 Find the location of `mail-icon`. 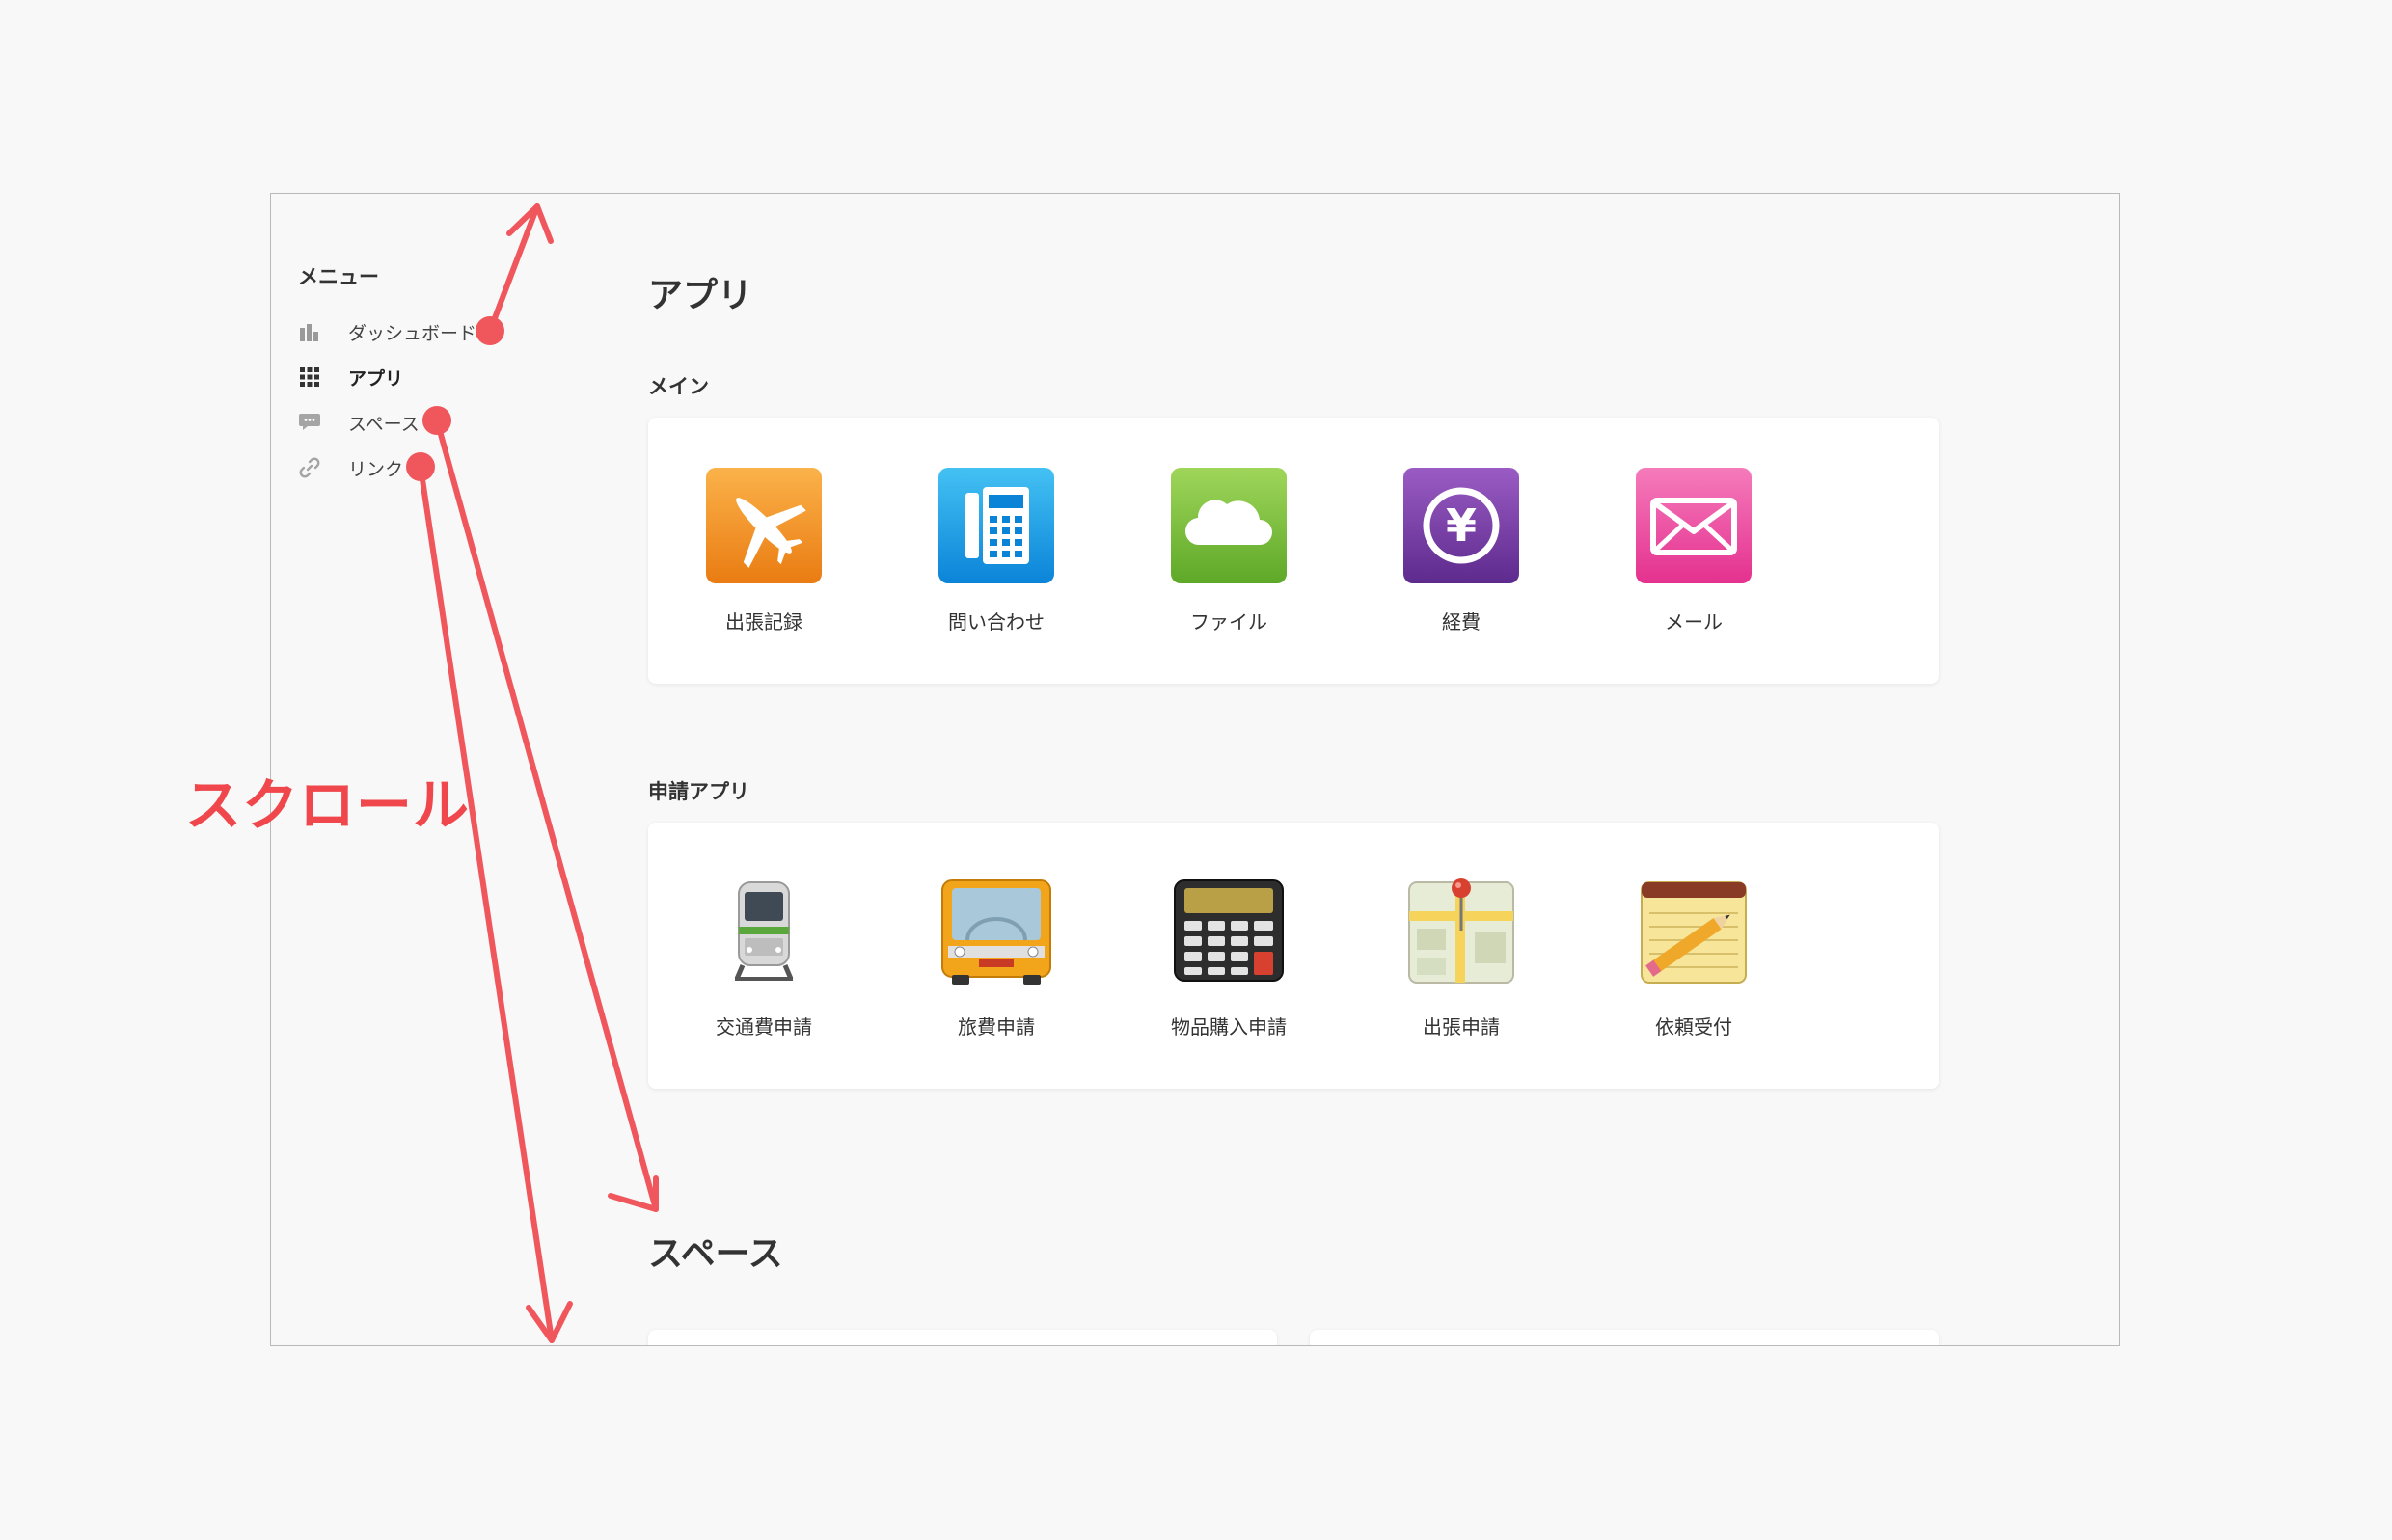

mail-icon is located at coordinates (1694, 525).